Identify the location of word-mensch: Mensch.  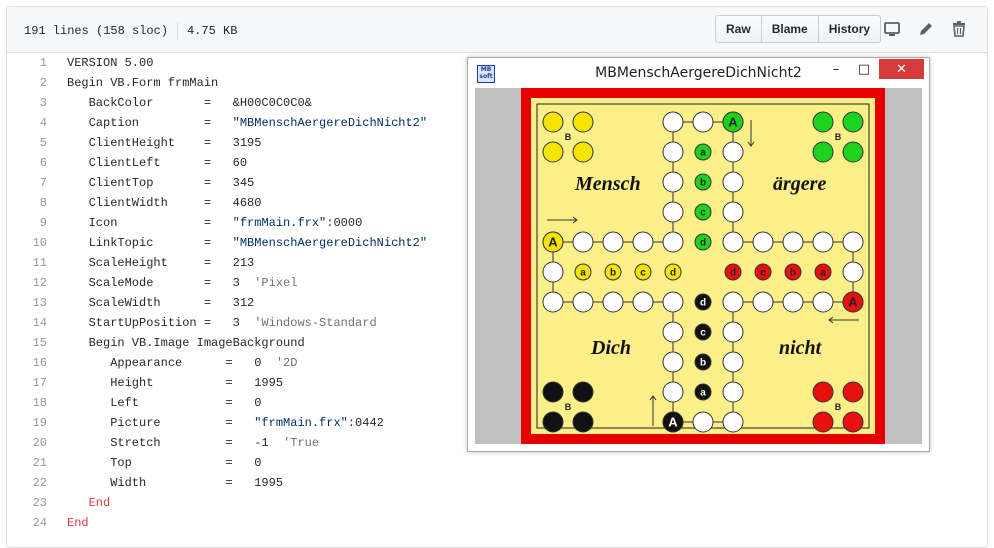
(607, 184).